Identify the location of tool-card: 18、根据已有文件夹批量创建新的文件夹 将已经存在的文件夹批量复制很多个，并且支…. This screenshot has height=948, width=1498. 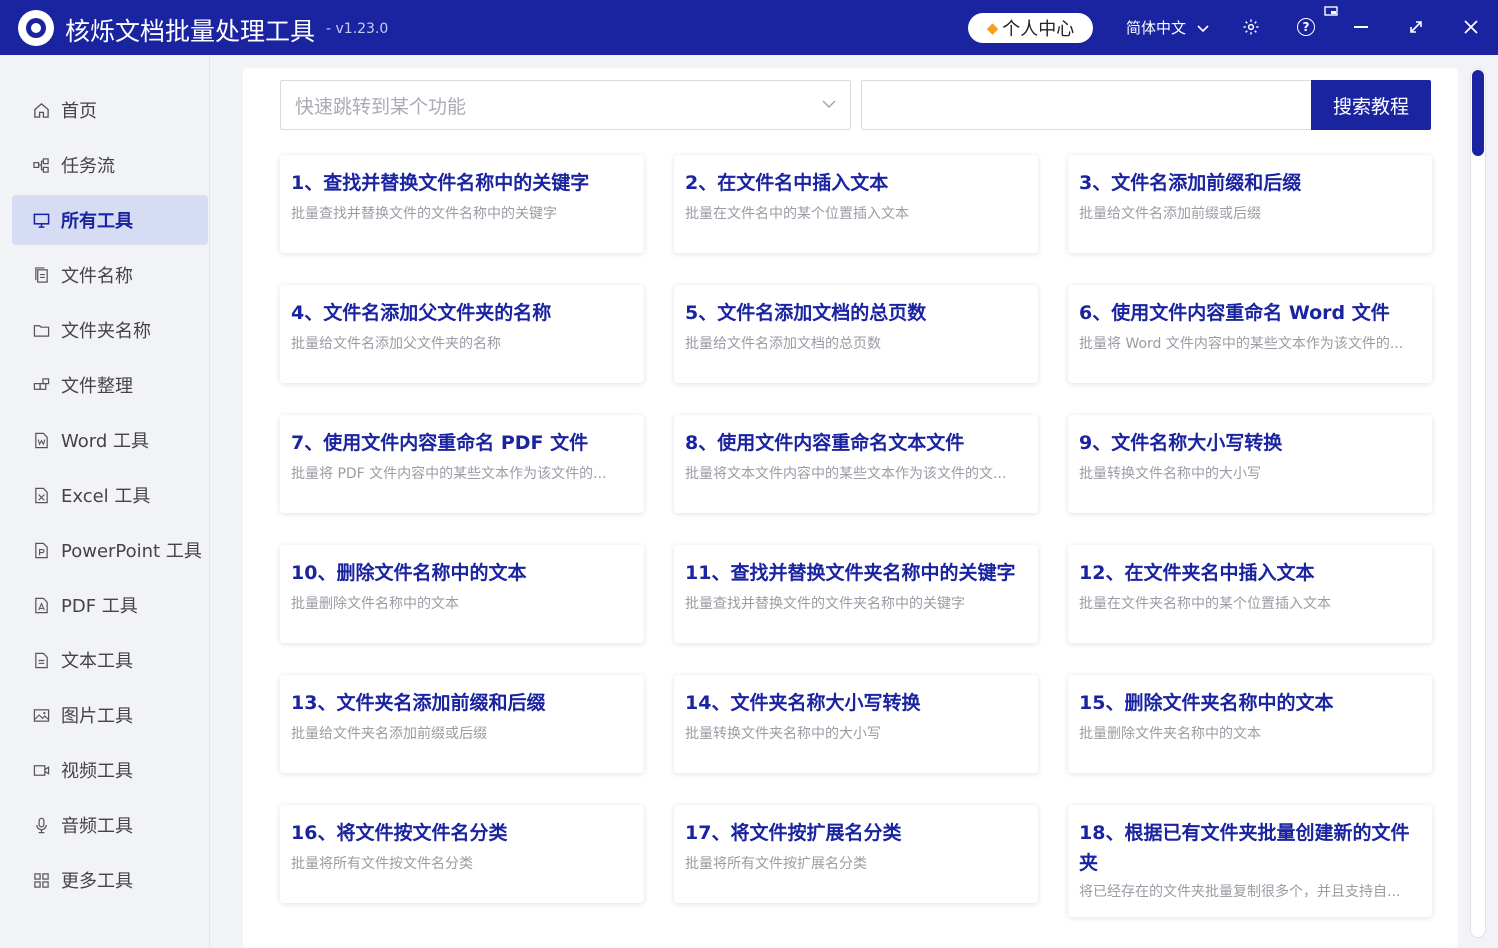
(1250, 861).